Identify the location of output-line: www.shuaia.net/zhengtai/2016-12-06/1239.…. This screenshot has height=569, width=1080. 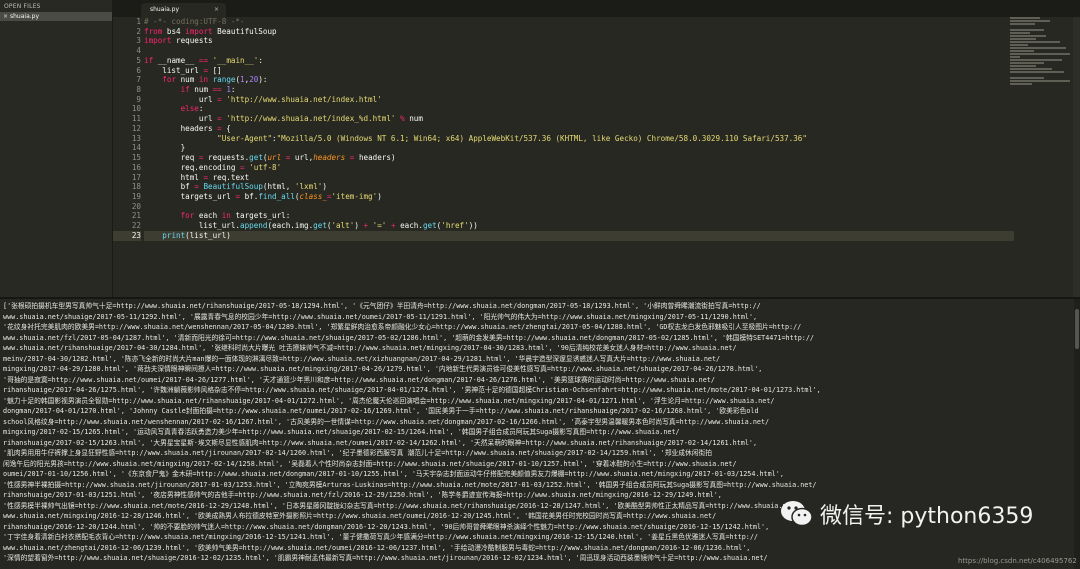
(377, 547).